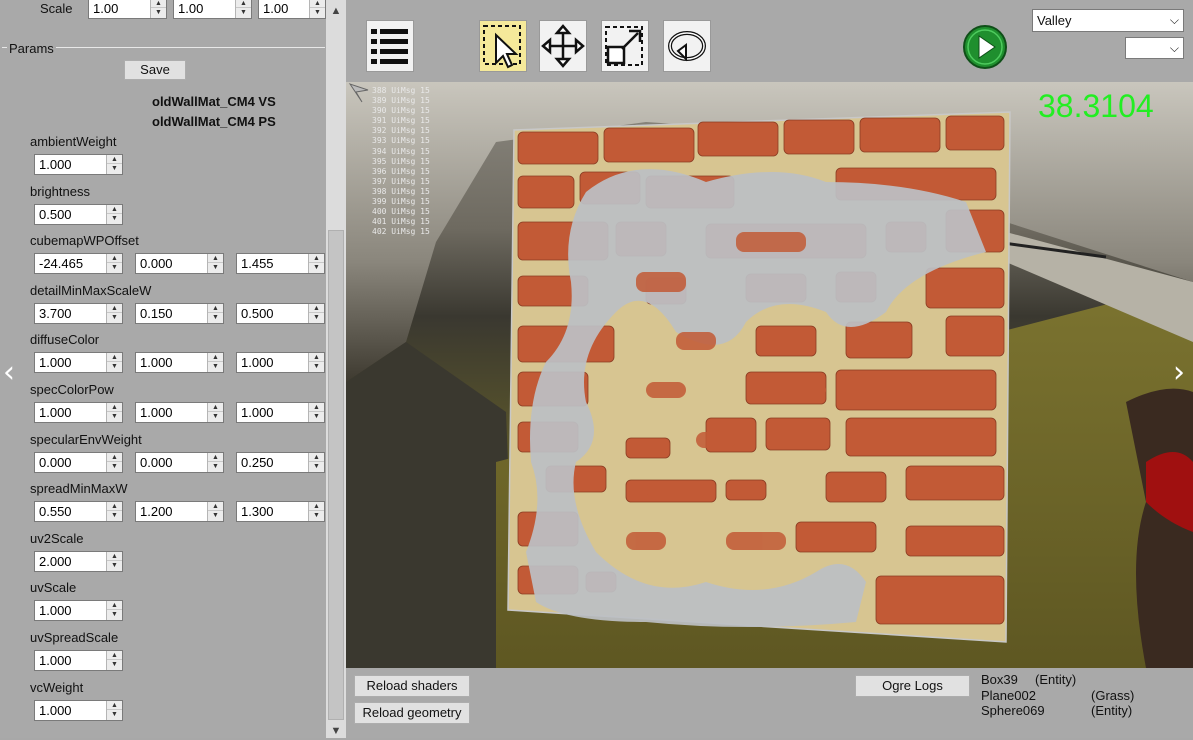  What do you see at coordinates (280, 462) in the screenshot?
I see `param-value-spinner: 0.250 ▲ ▼` at bounding box center [280, 462].